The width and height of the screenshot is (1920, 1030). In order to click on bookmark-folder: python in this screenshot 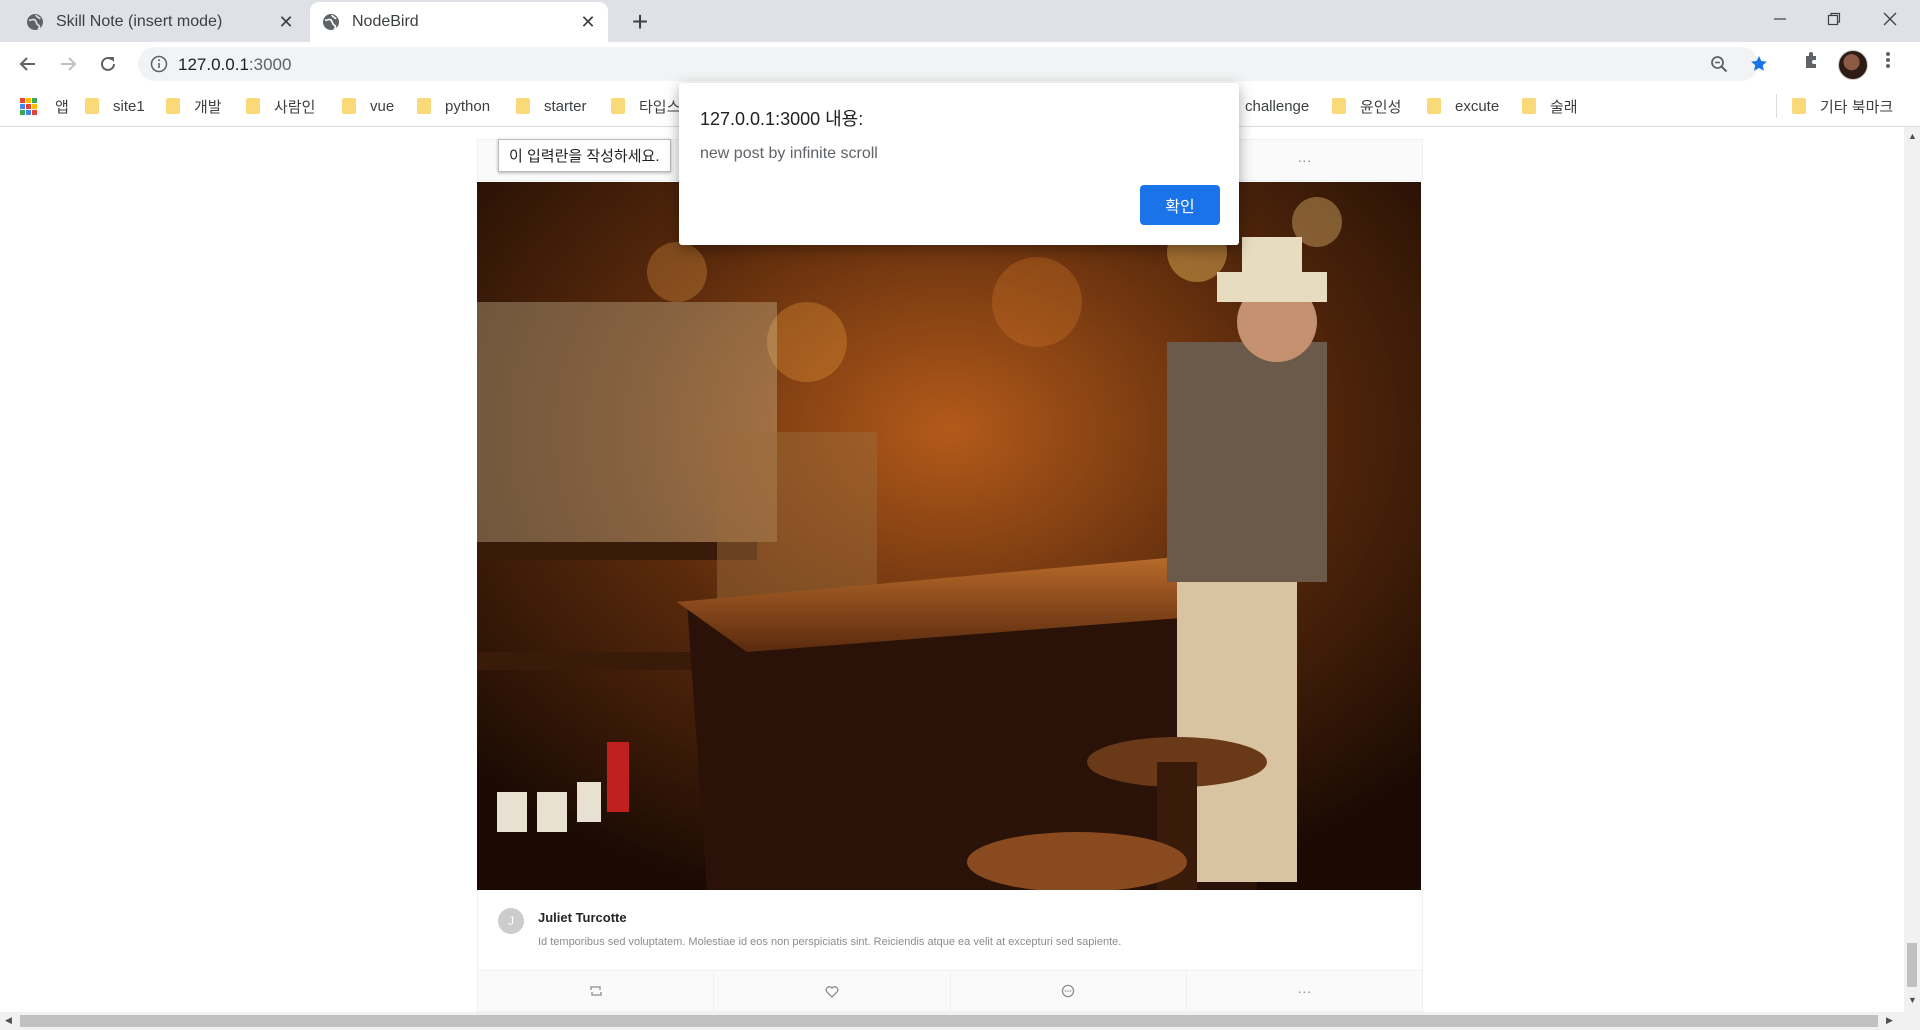, I will do `click(453, 106)`.